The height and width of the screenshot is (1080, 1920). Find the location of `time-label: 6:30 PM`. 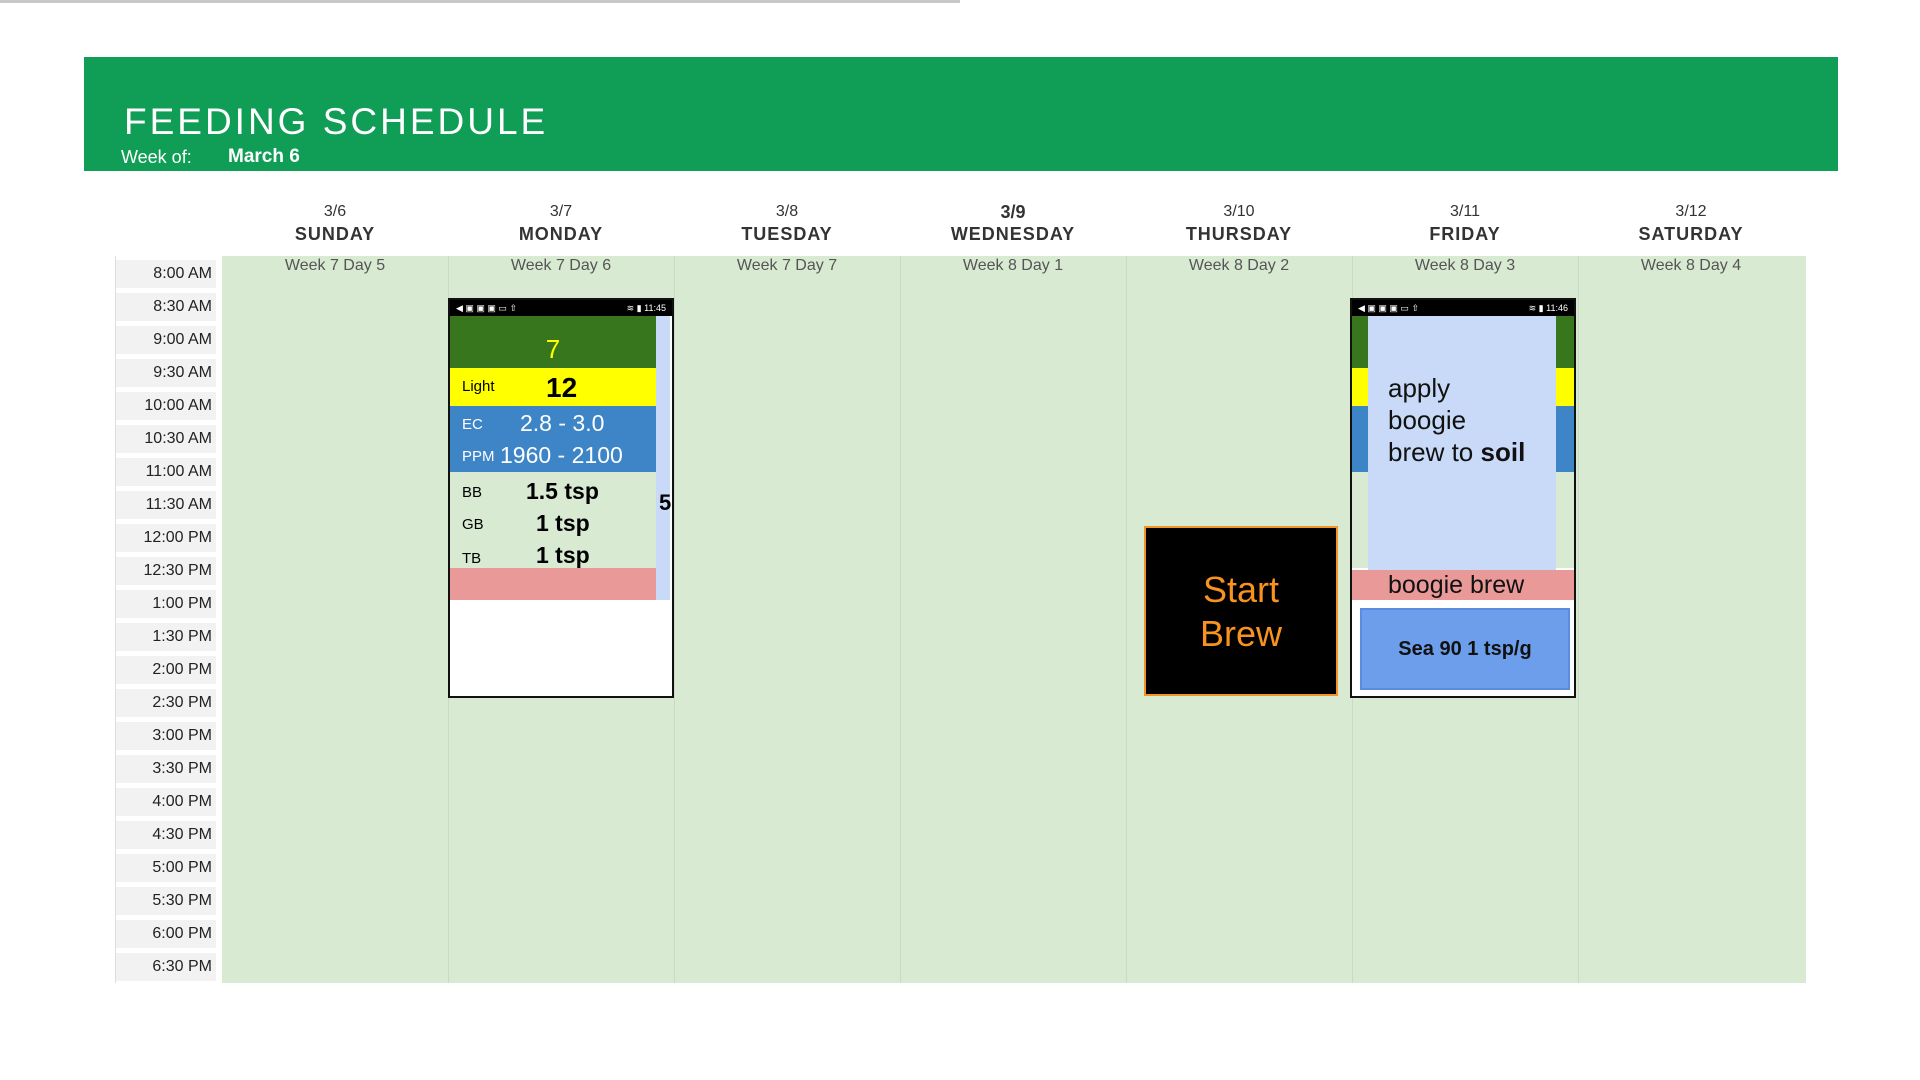

time-label: 6:30 PM is located at coordinates (166, 967).